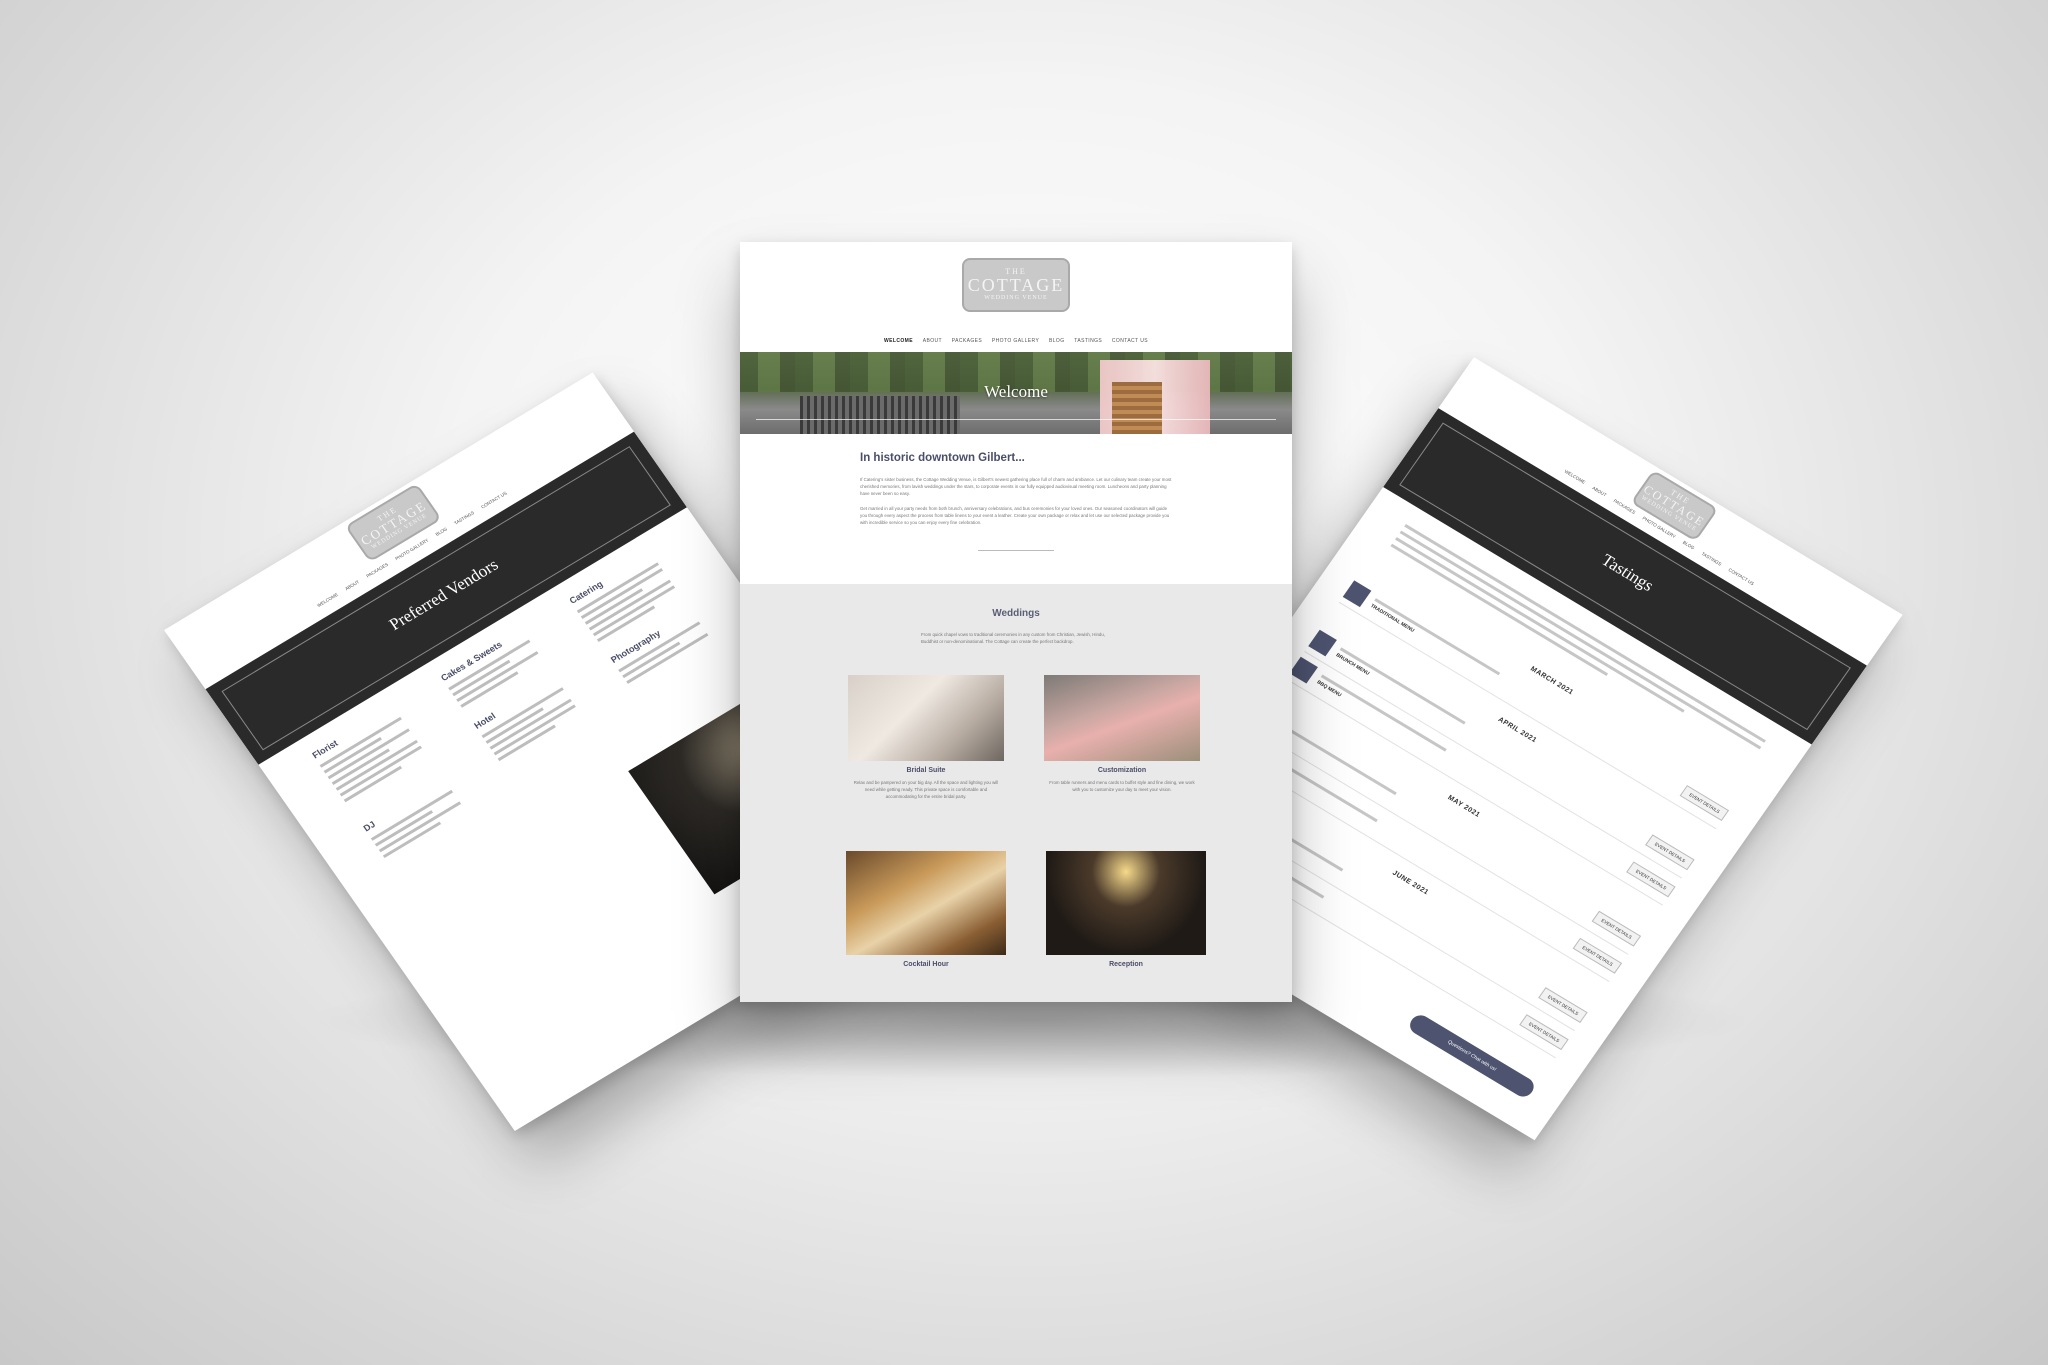  Describe the element at coordinates (1122, 770) in the screenshot. I see `card-title: Customization` at that location.